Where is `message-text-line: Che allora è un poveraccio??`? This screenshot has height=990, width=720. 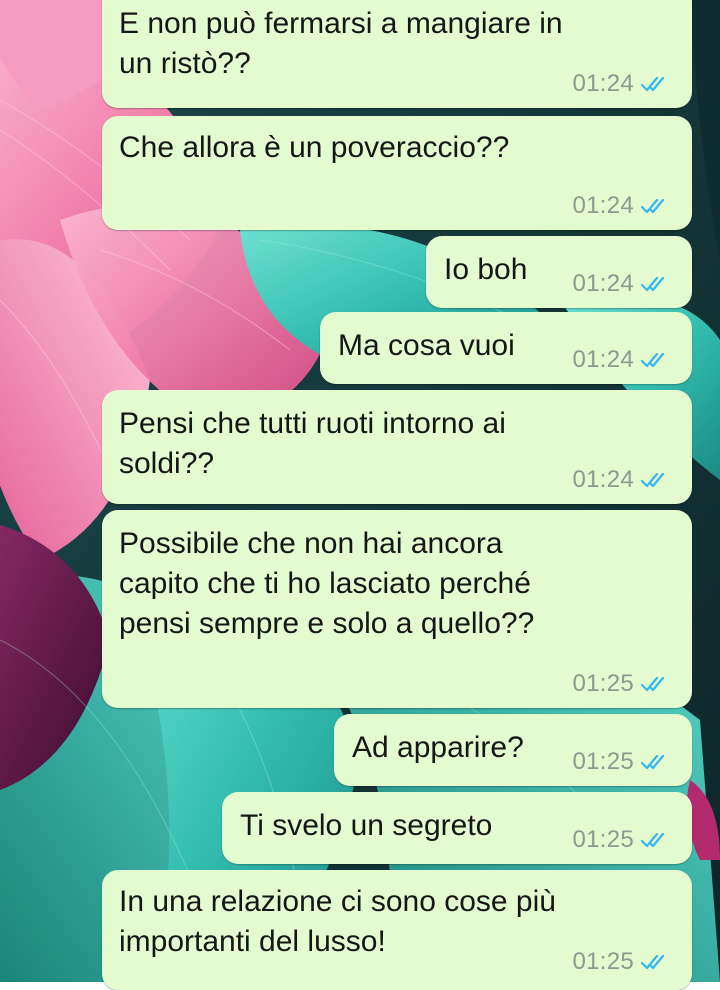 message-text-line: Che allora è un poveraccio?? is located at coordinates (314, 147).